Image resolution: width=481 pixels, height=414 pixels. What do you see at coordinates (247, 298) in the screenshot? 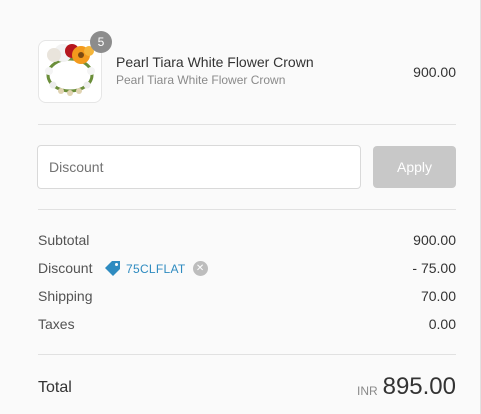
I see `shipping-line: Shipping 70.00` at bounding box center [247, 298].